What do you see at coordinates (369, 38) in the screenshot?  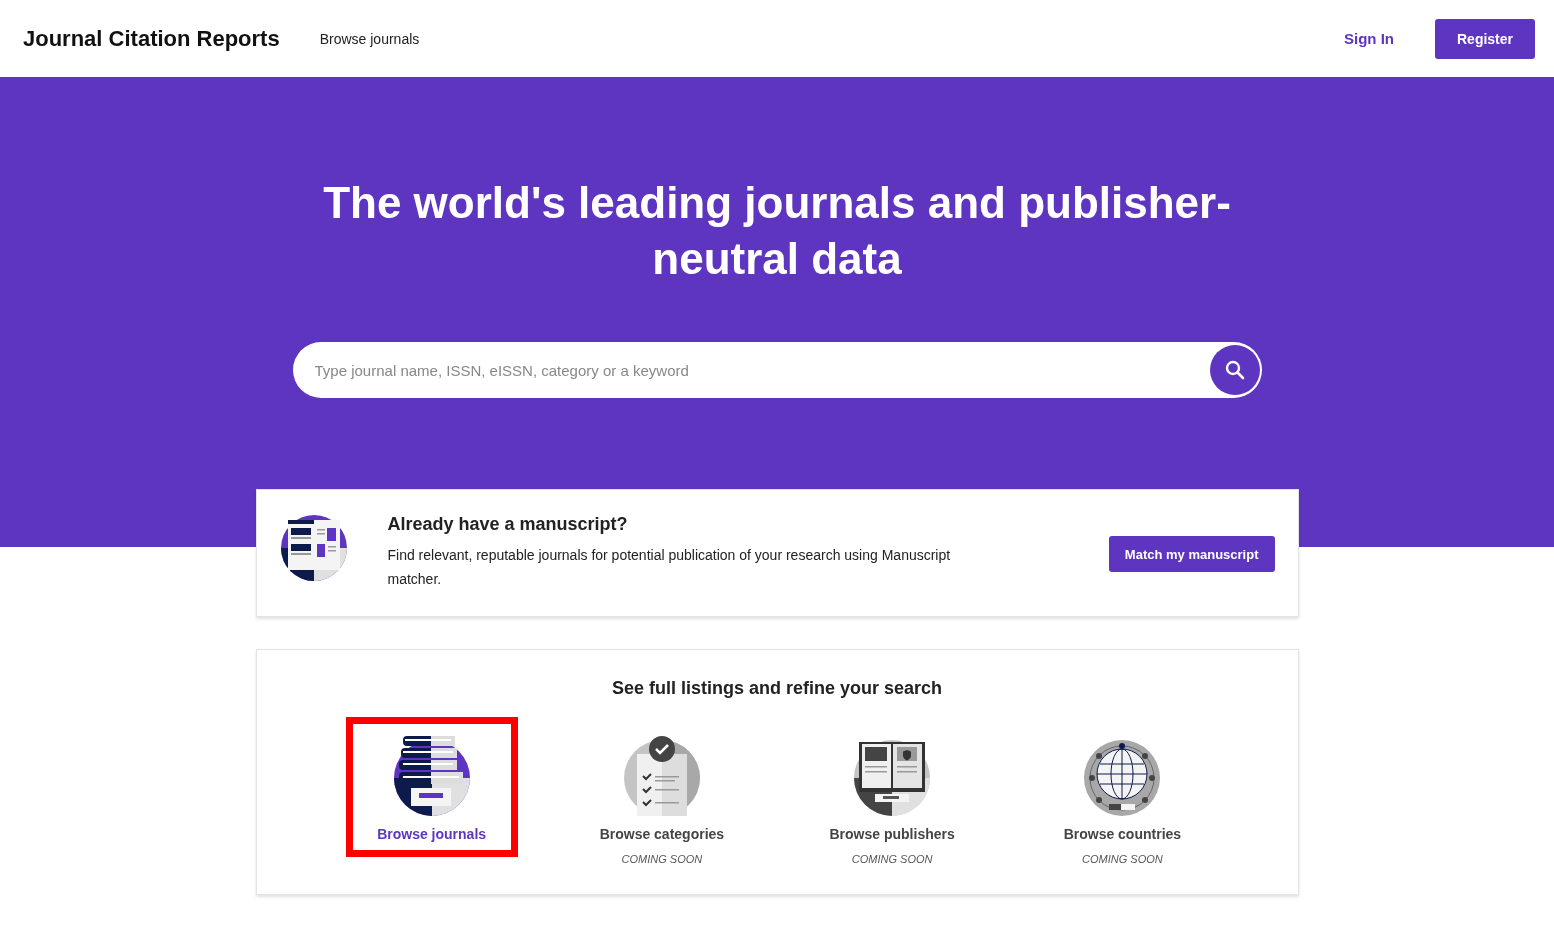 I see `nav-link: Browse journals` at bounding box center [369, 38].